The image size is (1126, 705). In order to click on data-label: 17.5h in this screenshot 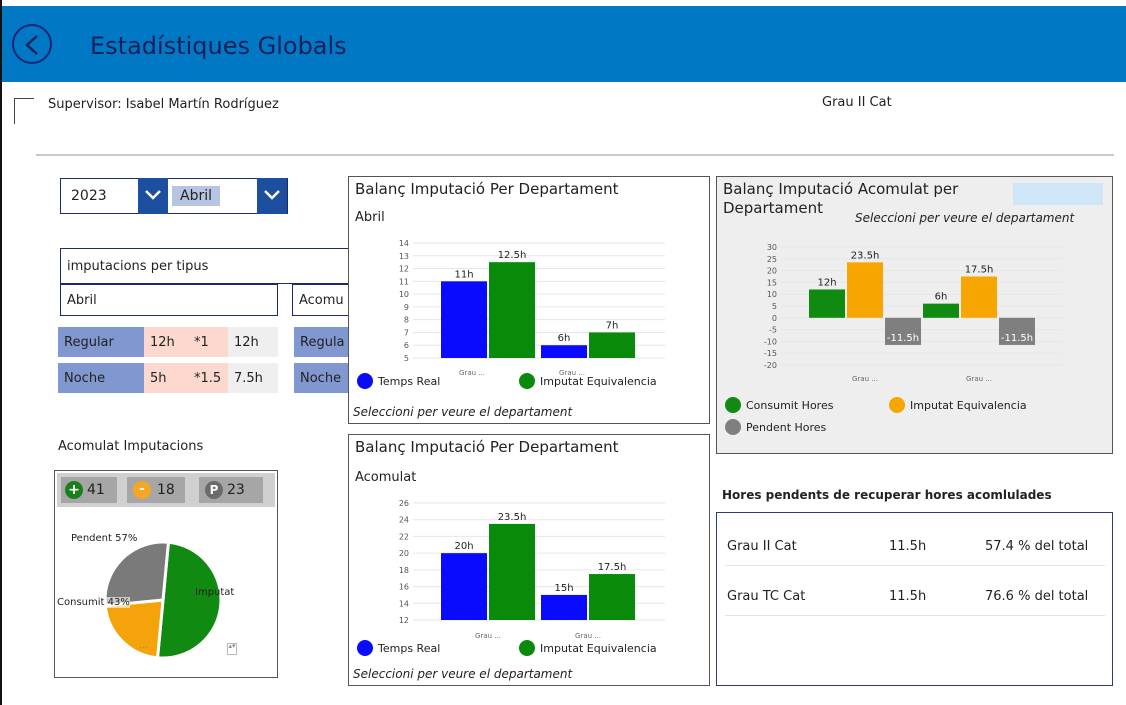, I will do `click(612, 567)`.